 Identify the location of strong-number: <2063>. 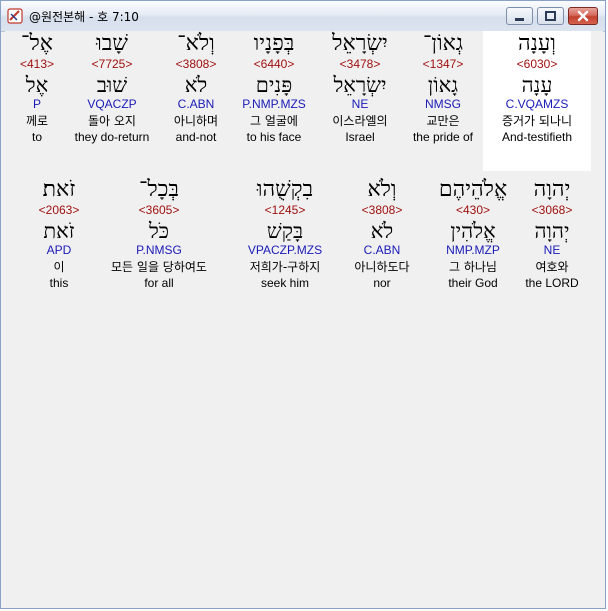
(59, 211).